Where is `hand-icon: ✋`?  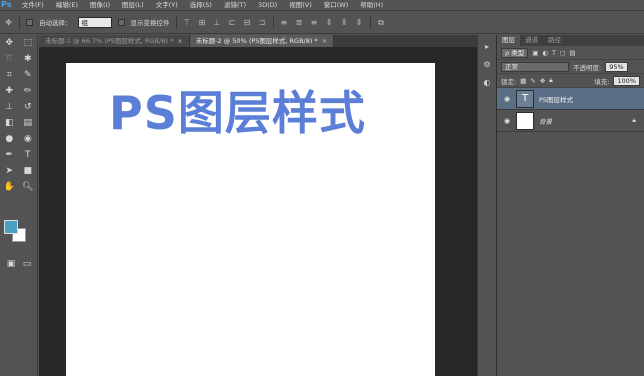 hand-icon: ✋ is located at coordinates (9, 187).